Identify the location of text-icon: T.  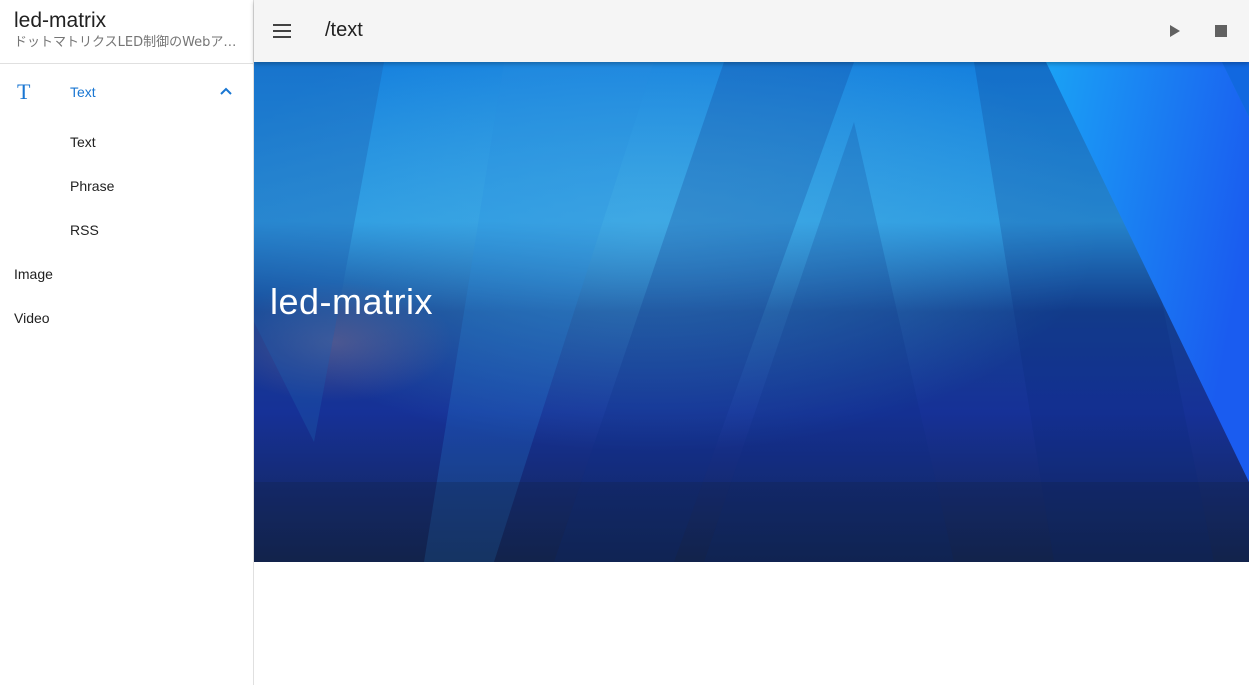
(24, 91).